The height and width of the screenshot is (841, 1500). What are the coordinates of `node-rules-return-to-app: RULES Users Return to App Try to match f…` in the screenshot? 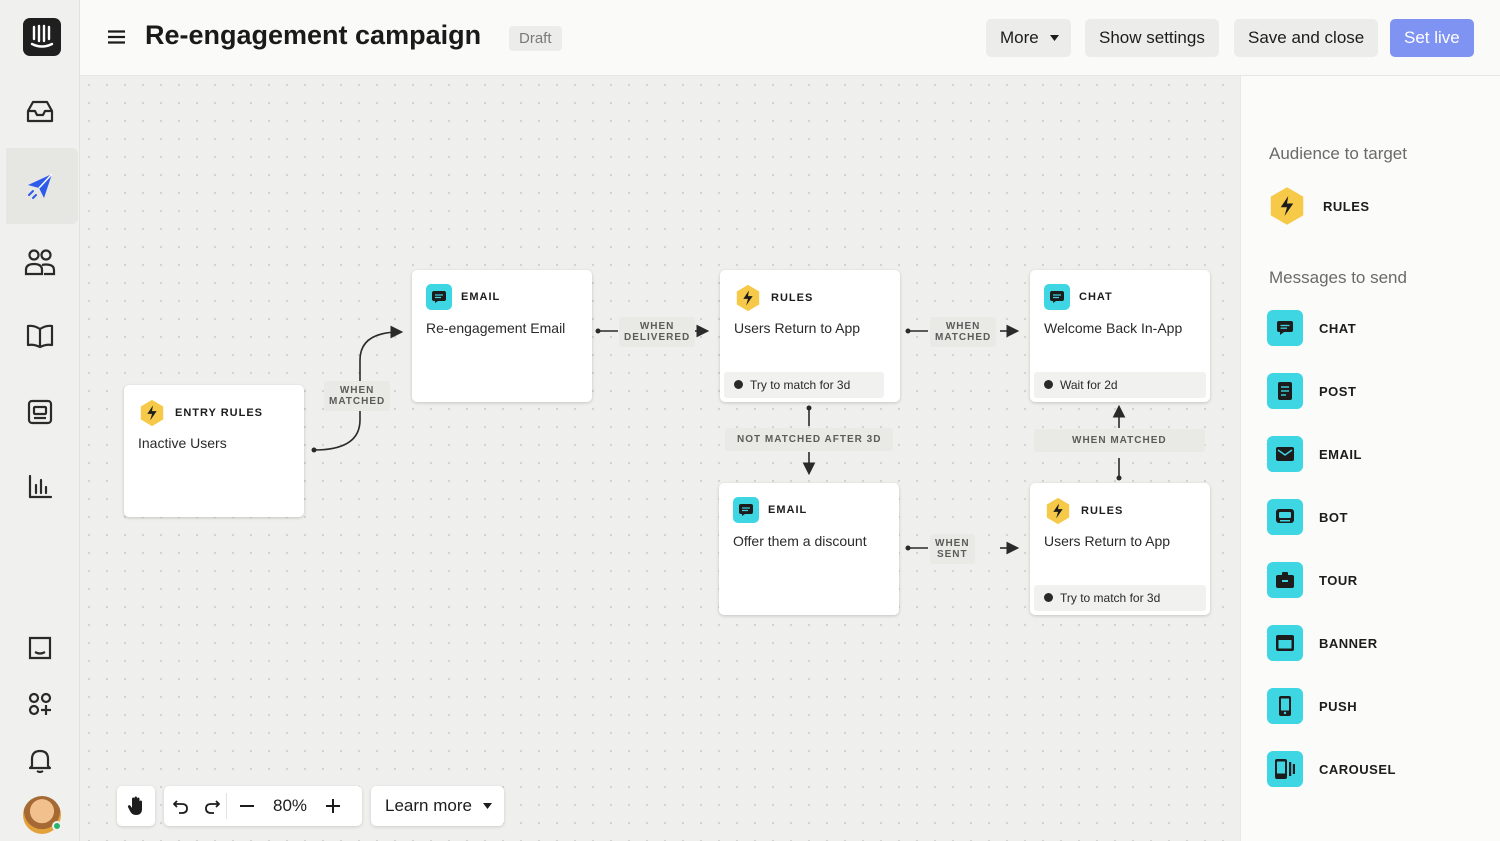 It's located at (810, 336).